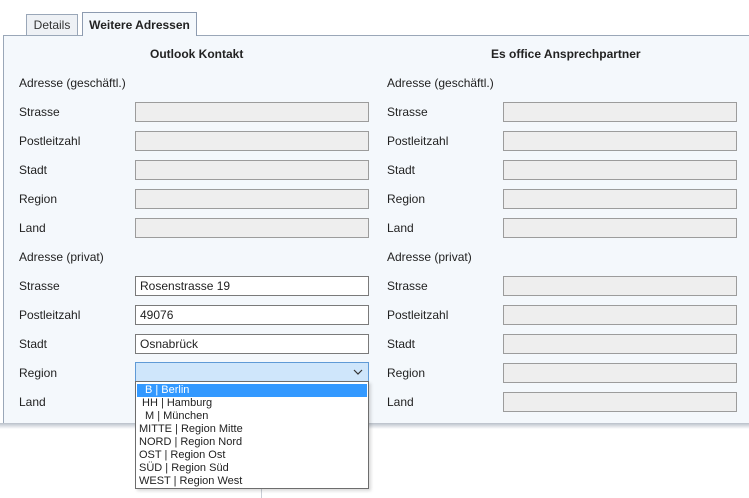 The width and height of the screenshot is (749, 498). I want to click on left-business-plz-label: Postleitzahl, so click(50, 141).